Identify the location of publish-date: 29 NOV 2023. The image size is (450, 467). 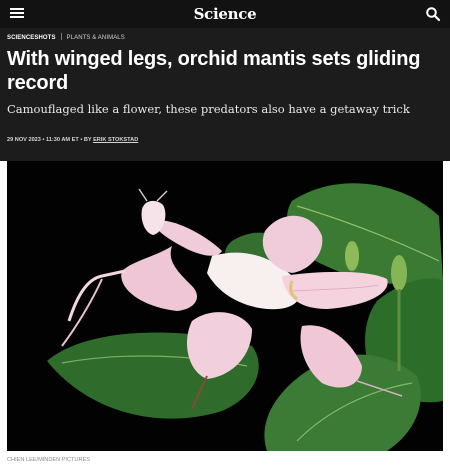
(24, 140).